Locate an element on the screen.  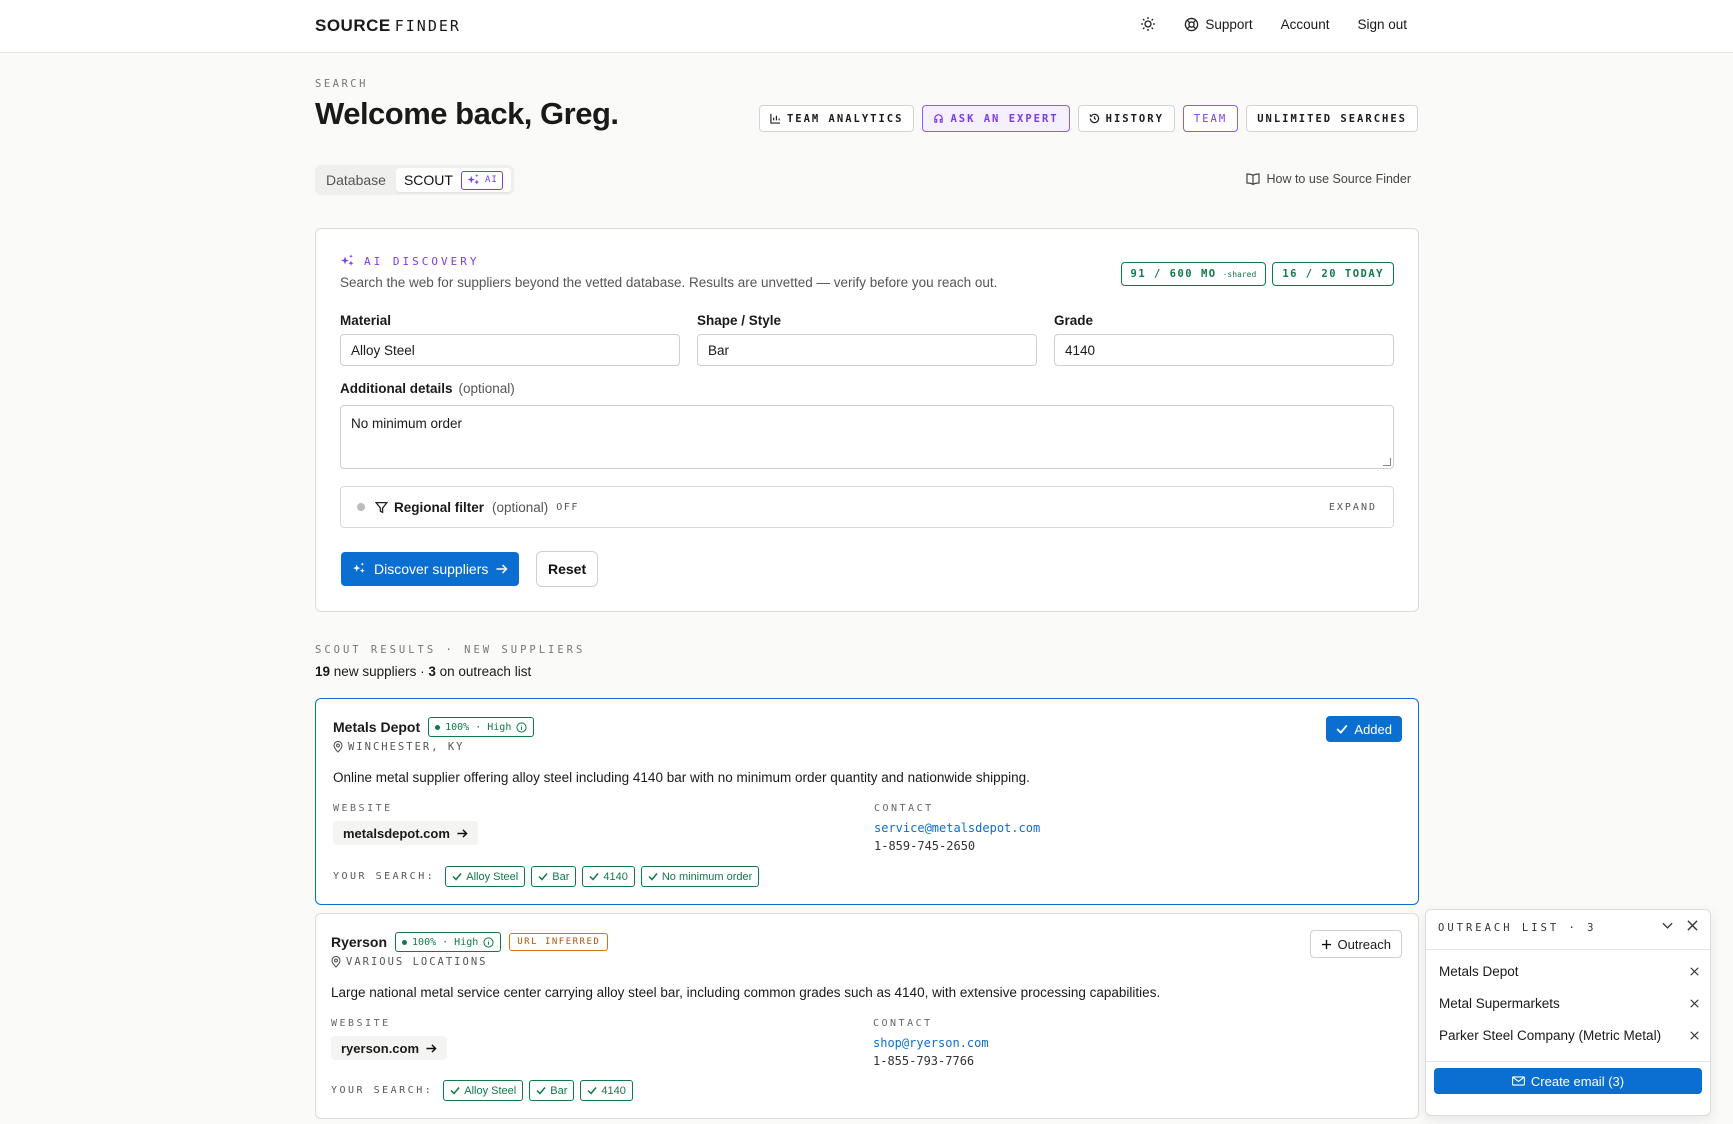
ask-expert-label: ASK AN EXPERT is located at coordinates (1004, 118).